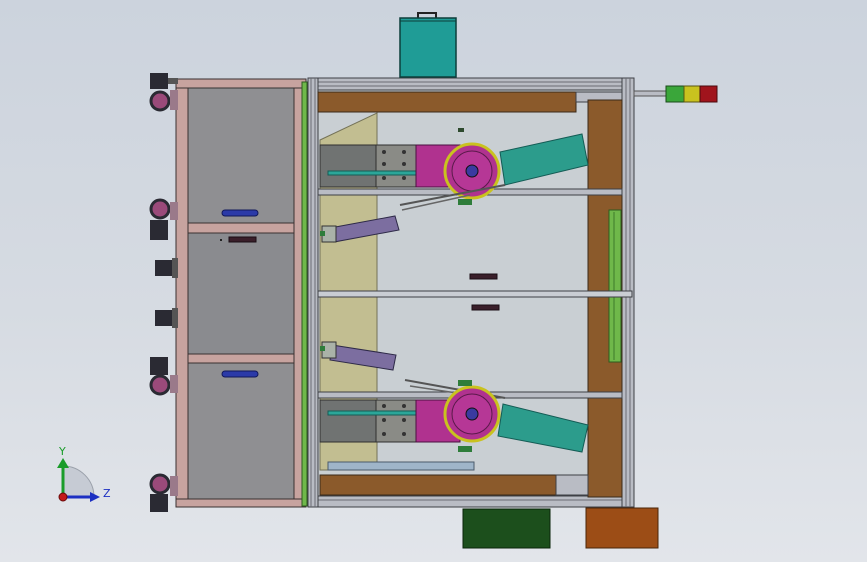 The image size is (867, 562). I want to click on caster-upper-mid, so click(163, 219).